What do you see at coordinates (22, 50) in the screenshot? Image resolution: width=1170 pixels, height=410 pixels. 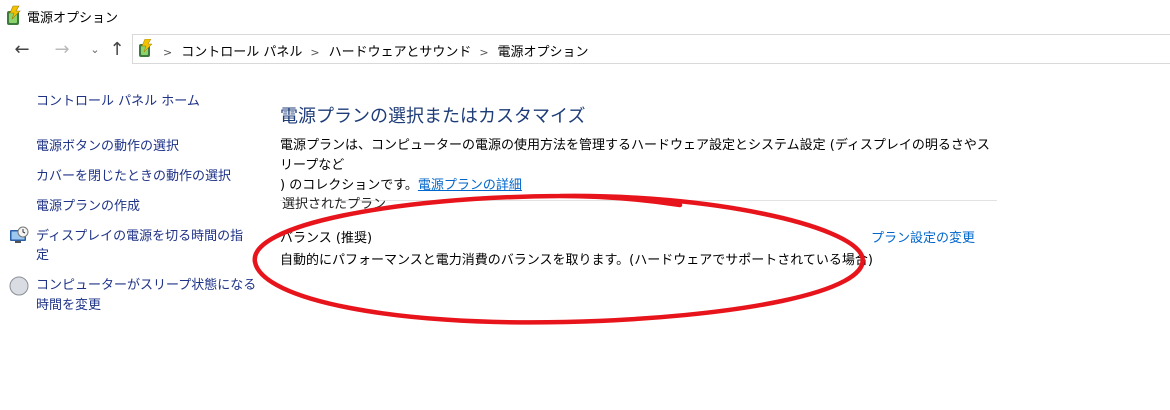 I see `back-arrow-icon: ←` at bounding box center [22, 50].